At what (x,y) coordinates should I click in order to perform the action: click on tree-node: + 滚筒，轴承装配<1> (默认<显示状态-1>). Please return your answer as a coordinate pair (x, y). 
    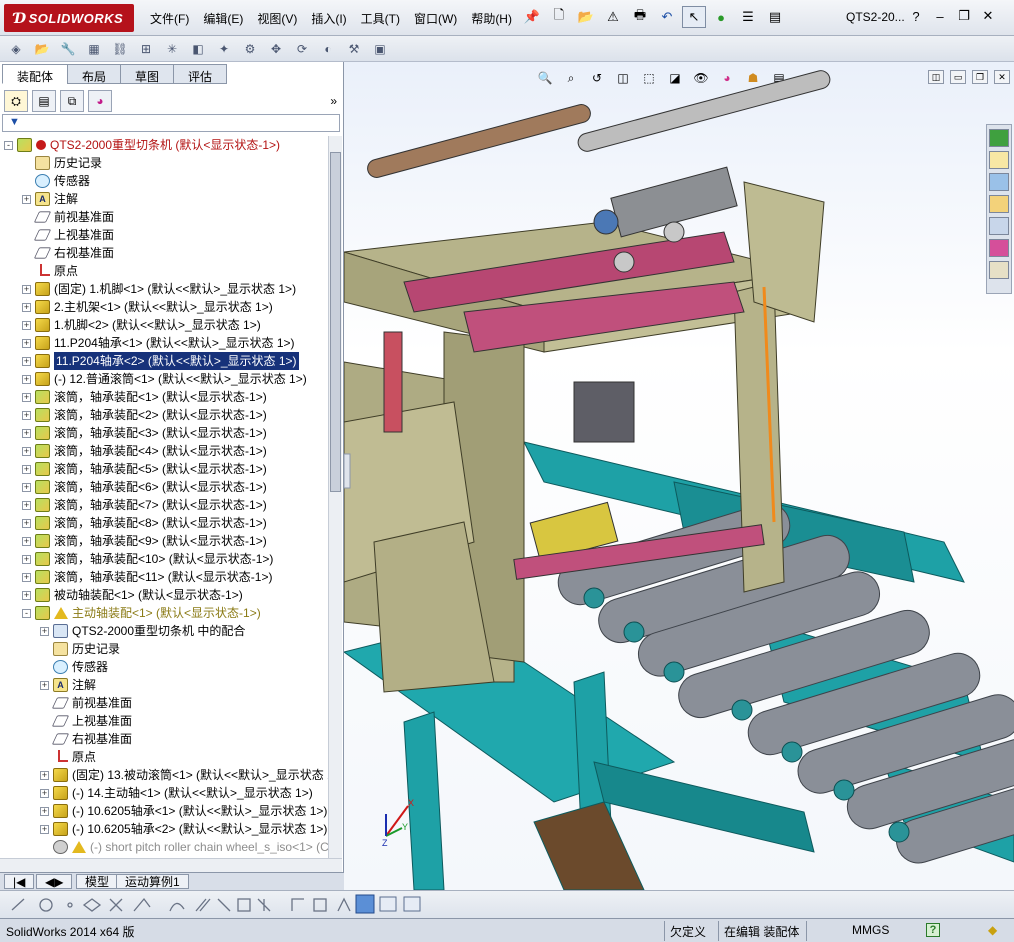
    Looking at the image, I should click on (144, 397).